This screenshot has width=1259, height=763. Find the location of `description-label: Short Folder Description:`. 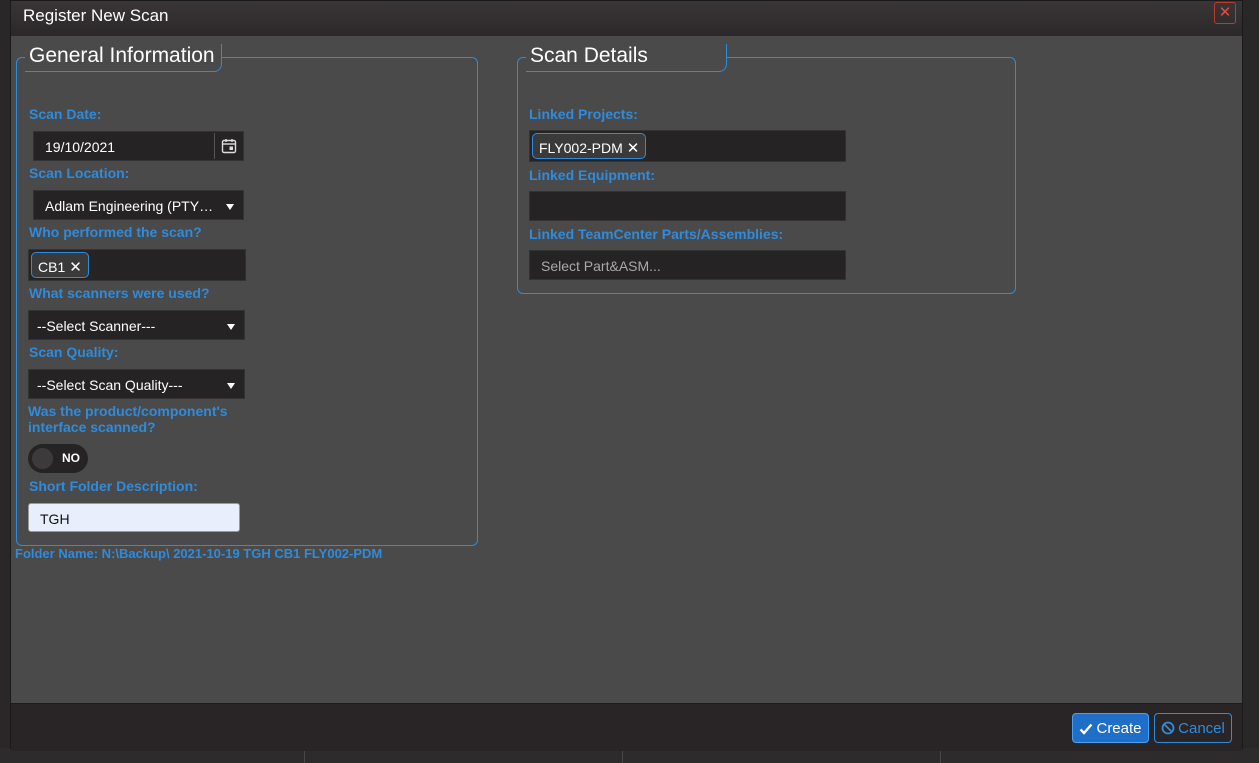

description-label: Short Folder Description: is located at coordinates (113, 486).